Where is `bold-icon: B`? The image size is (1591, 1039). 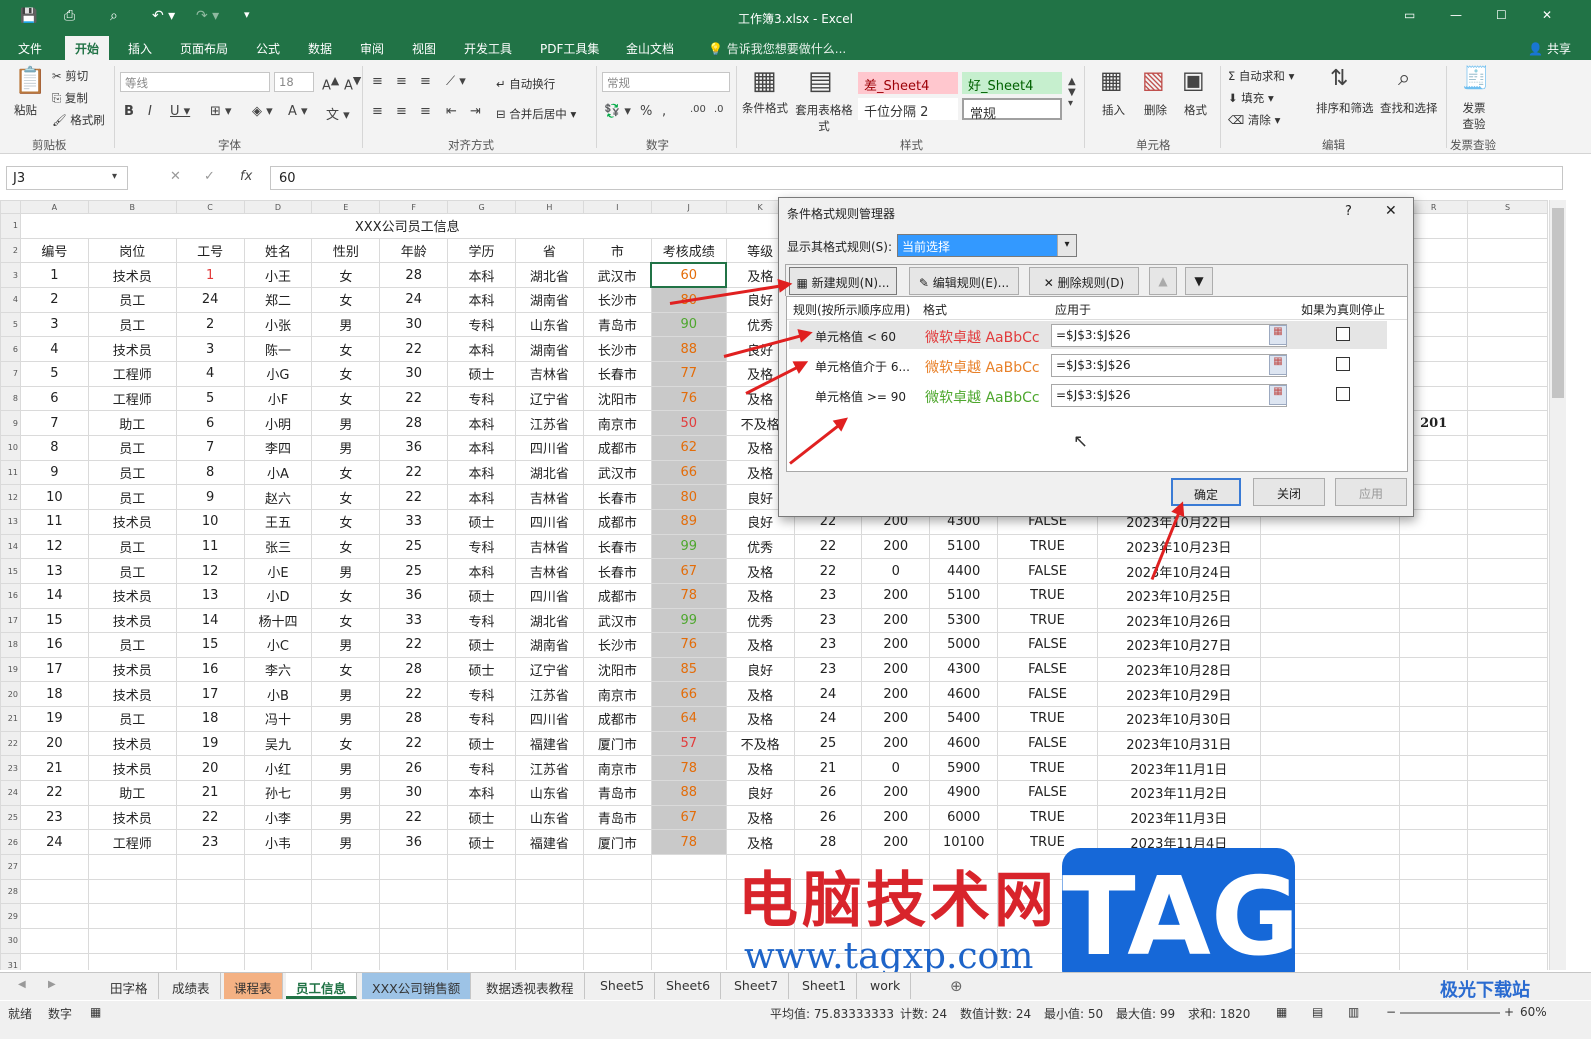
bold-icon: B is located at coordinates (129, 111).